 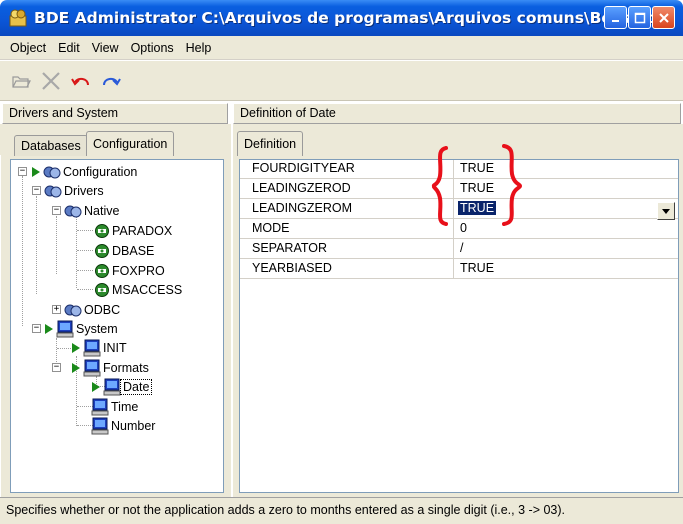 I want to click on close-button, so click(x=663, y=17).